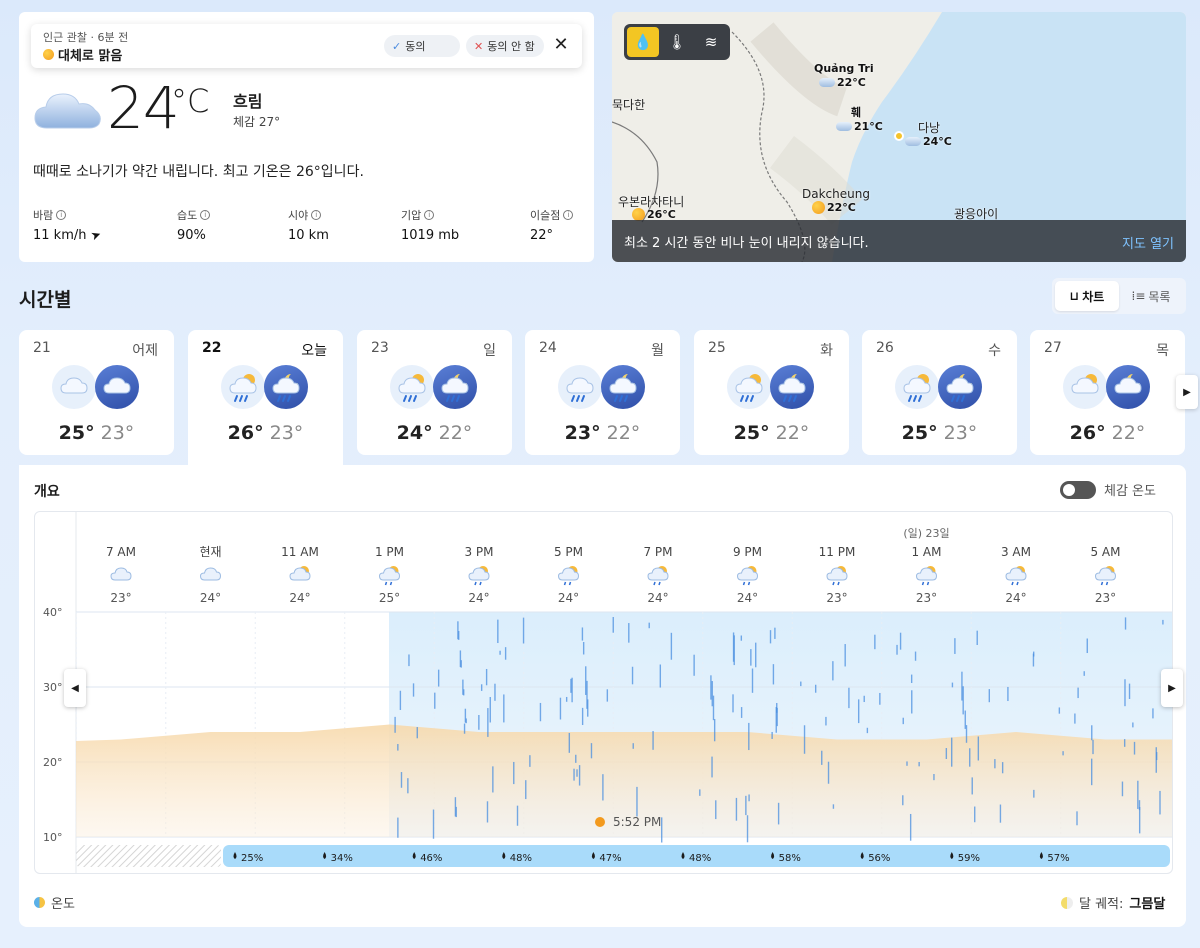 This screenshot has height=948, width=1200. I want to click on x-tick-label: 7 PM, so click(657, 552).